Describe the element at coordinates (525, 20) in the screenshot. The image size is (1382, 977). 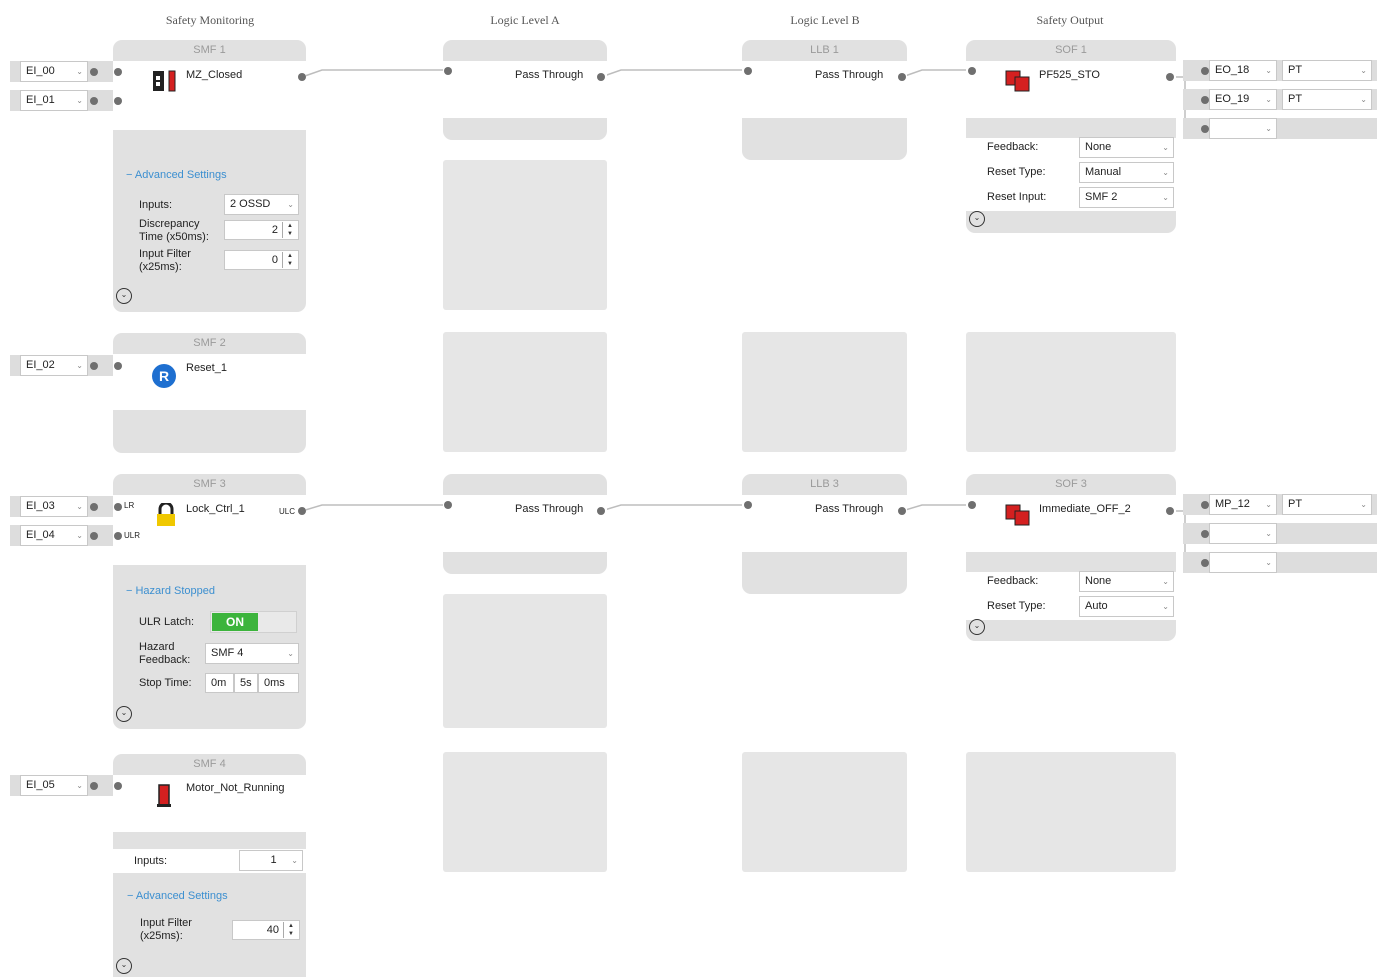
I see `column-header-logic-level-a: Logic Level A` at that location.